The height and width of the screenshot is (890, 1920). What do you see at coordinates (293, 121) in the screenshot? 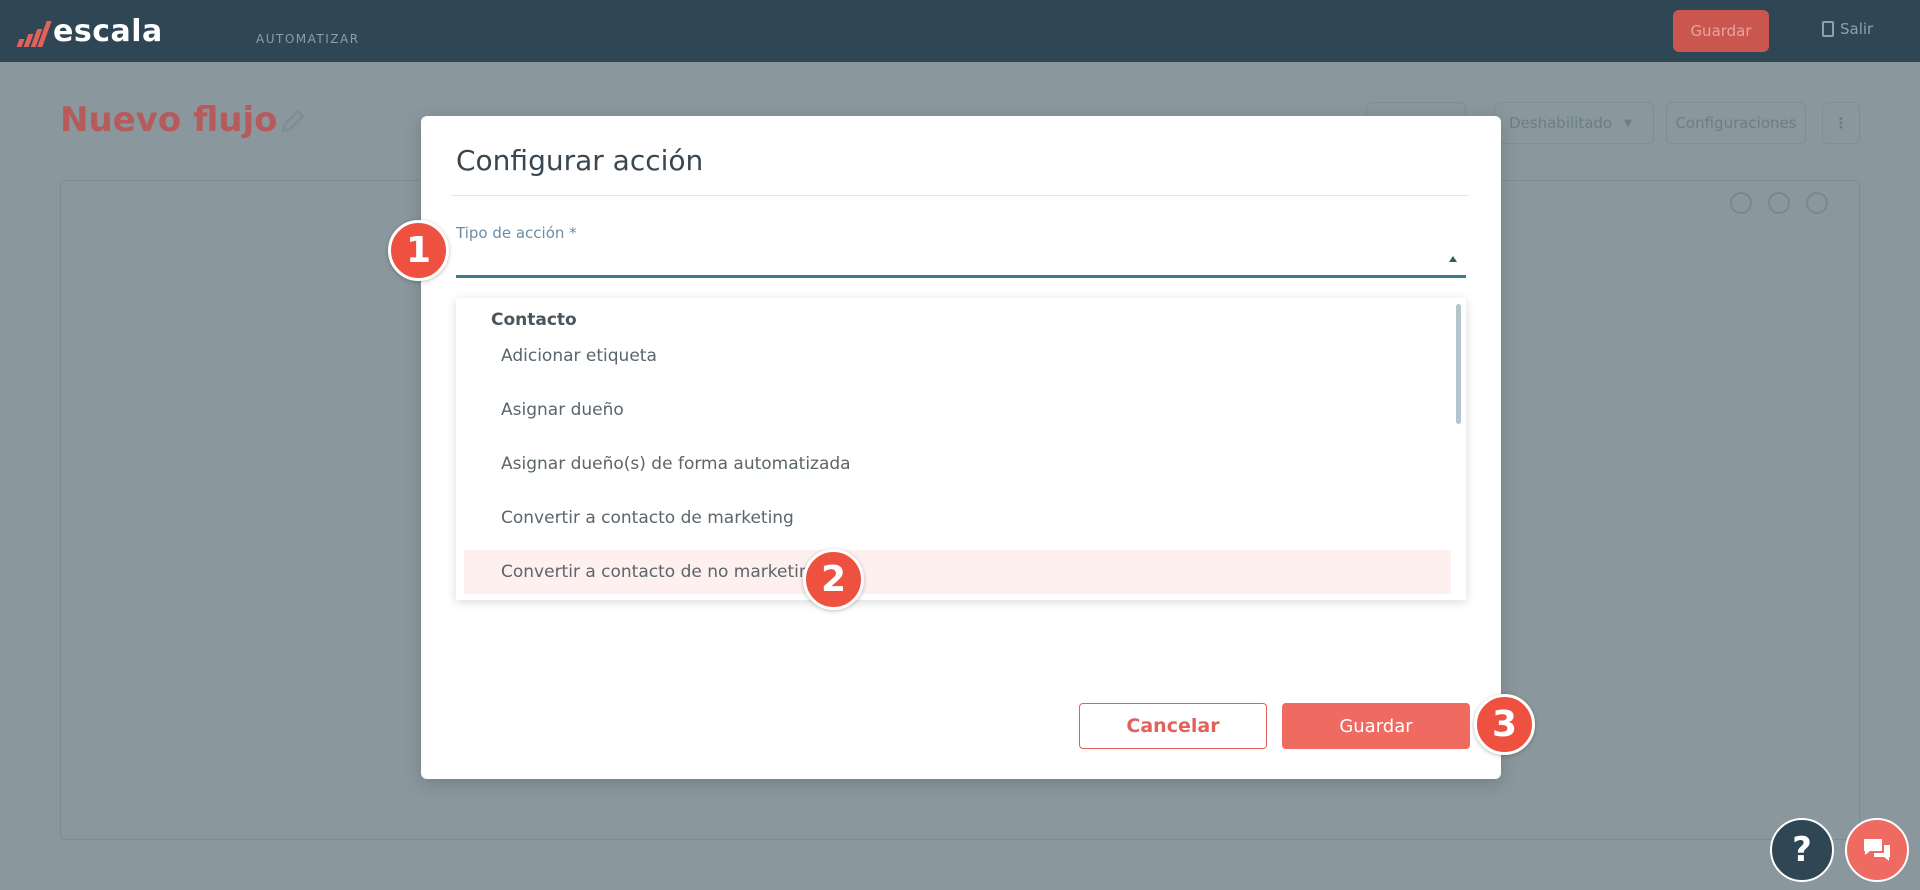
I see `pencil-icon` at bounding box center [293, 121].